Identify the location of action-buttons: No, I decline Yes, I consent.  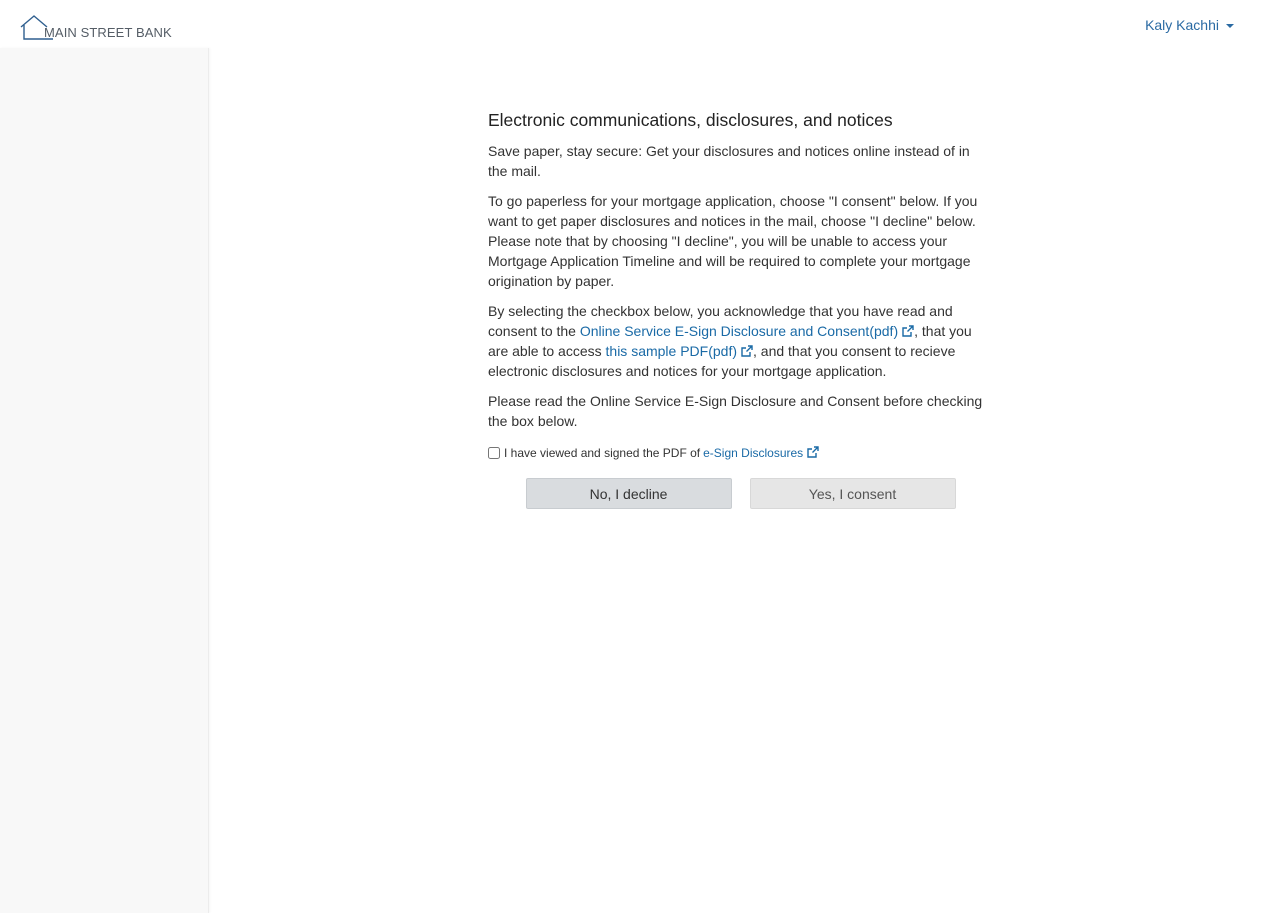
(740, 493).